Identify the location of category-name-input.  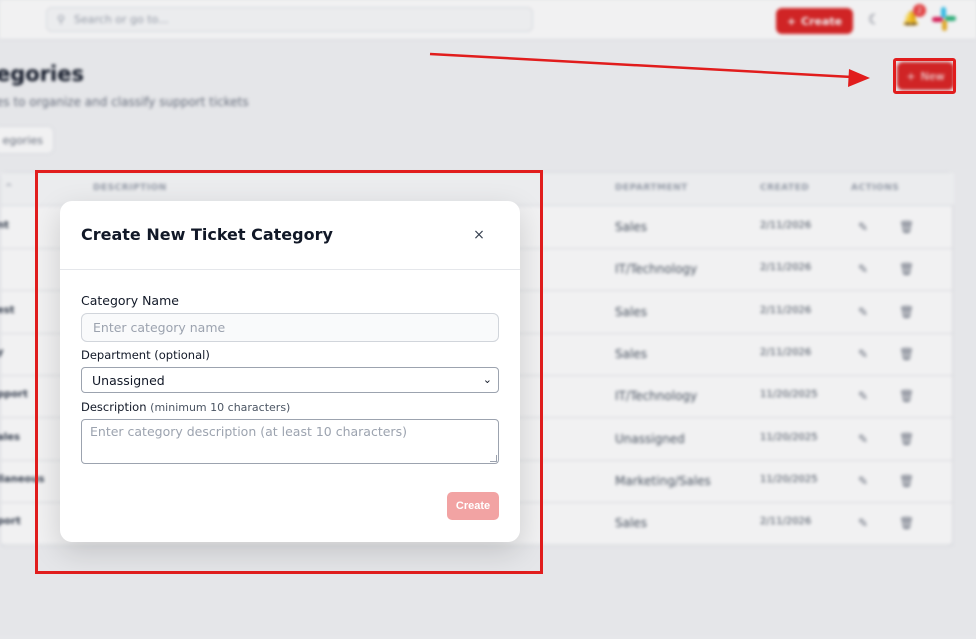
(290, 327).